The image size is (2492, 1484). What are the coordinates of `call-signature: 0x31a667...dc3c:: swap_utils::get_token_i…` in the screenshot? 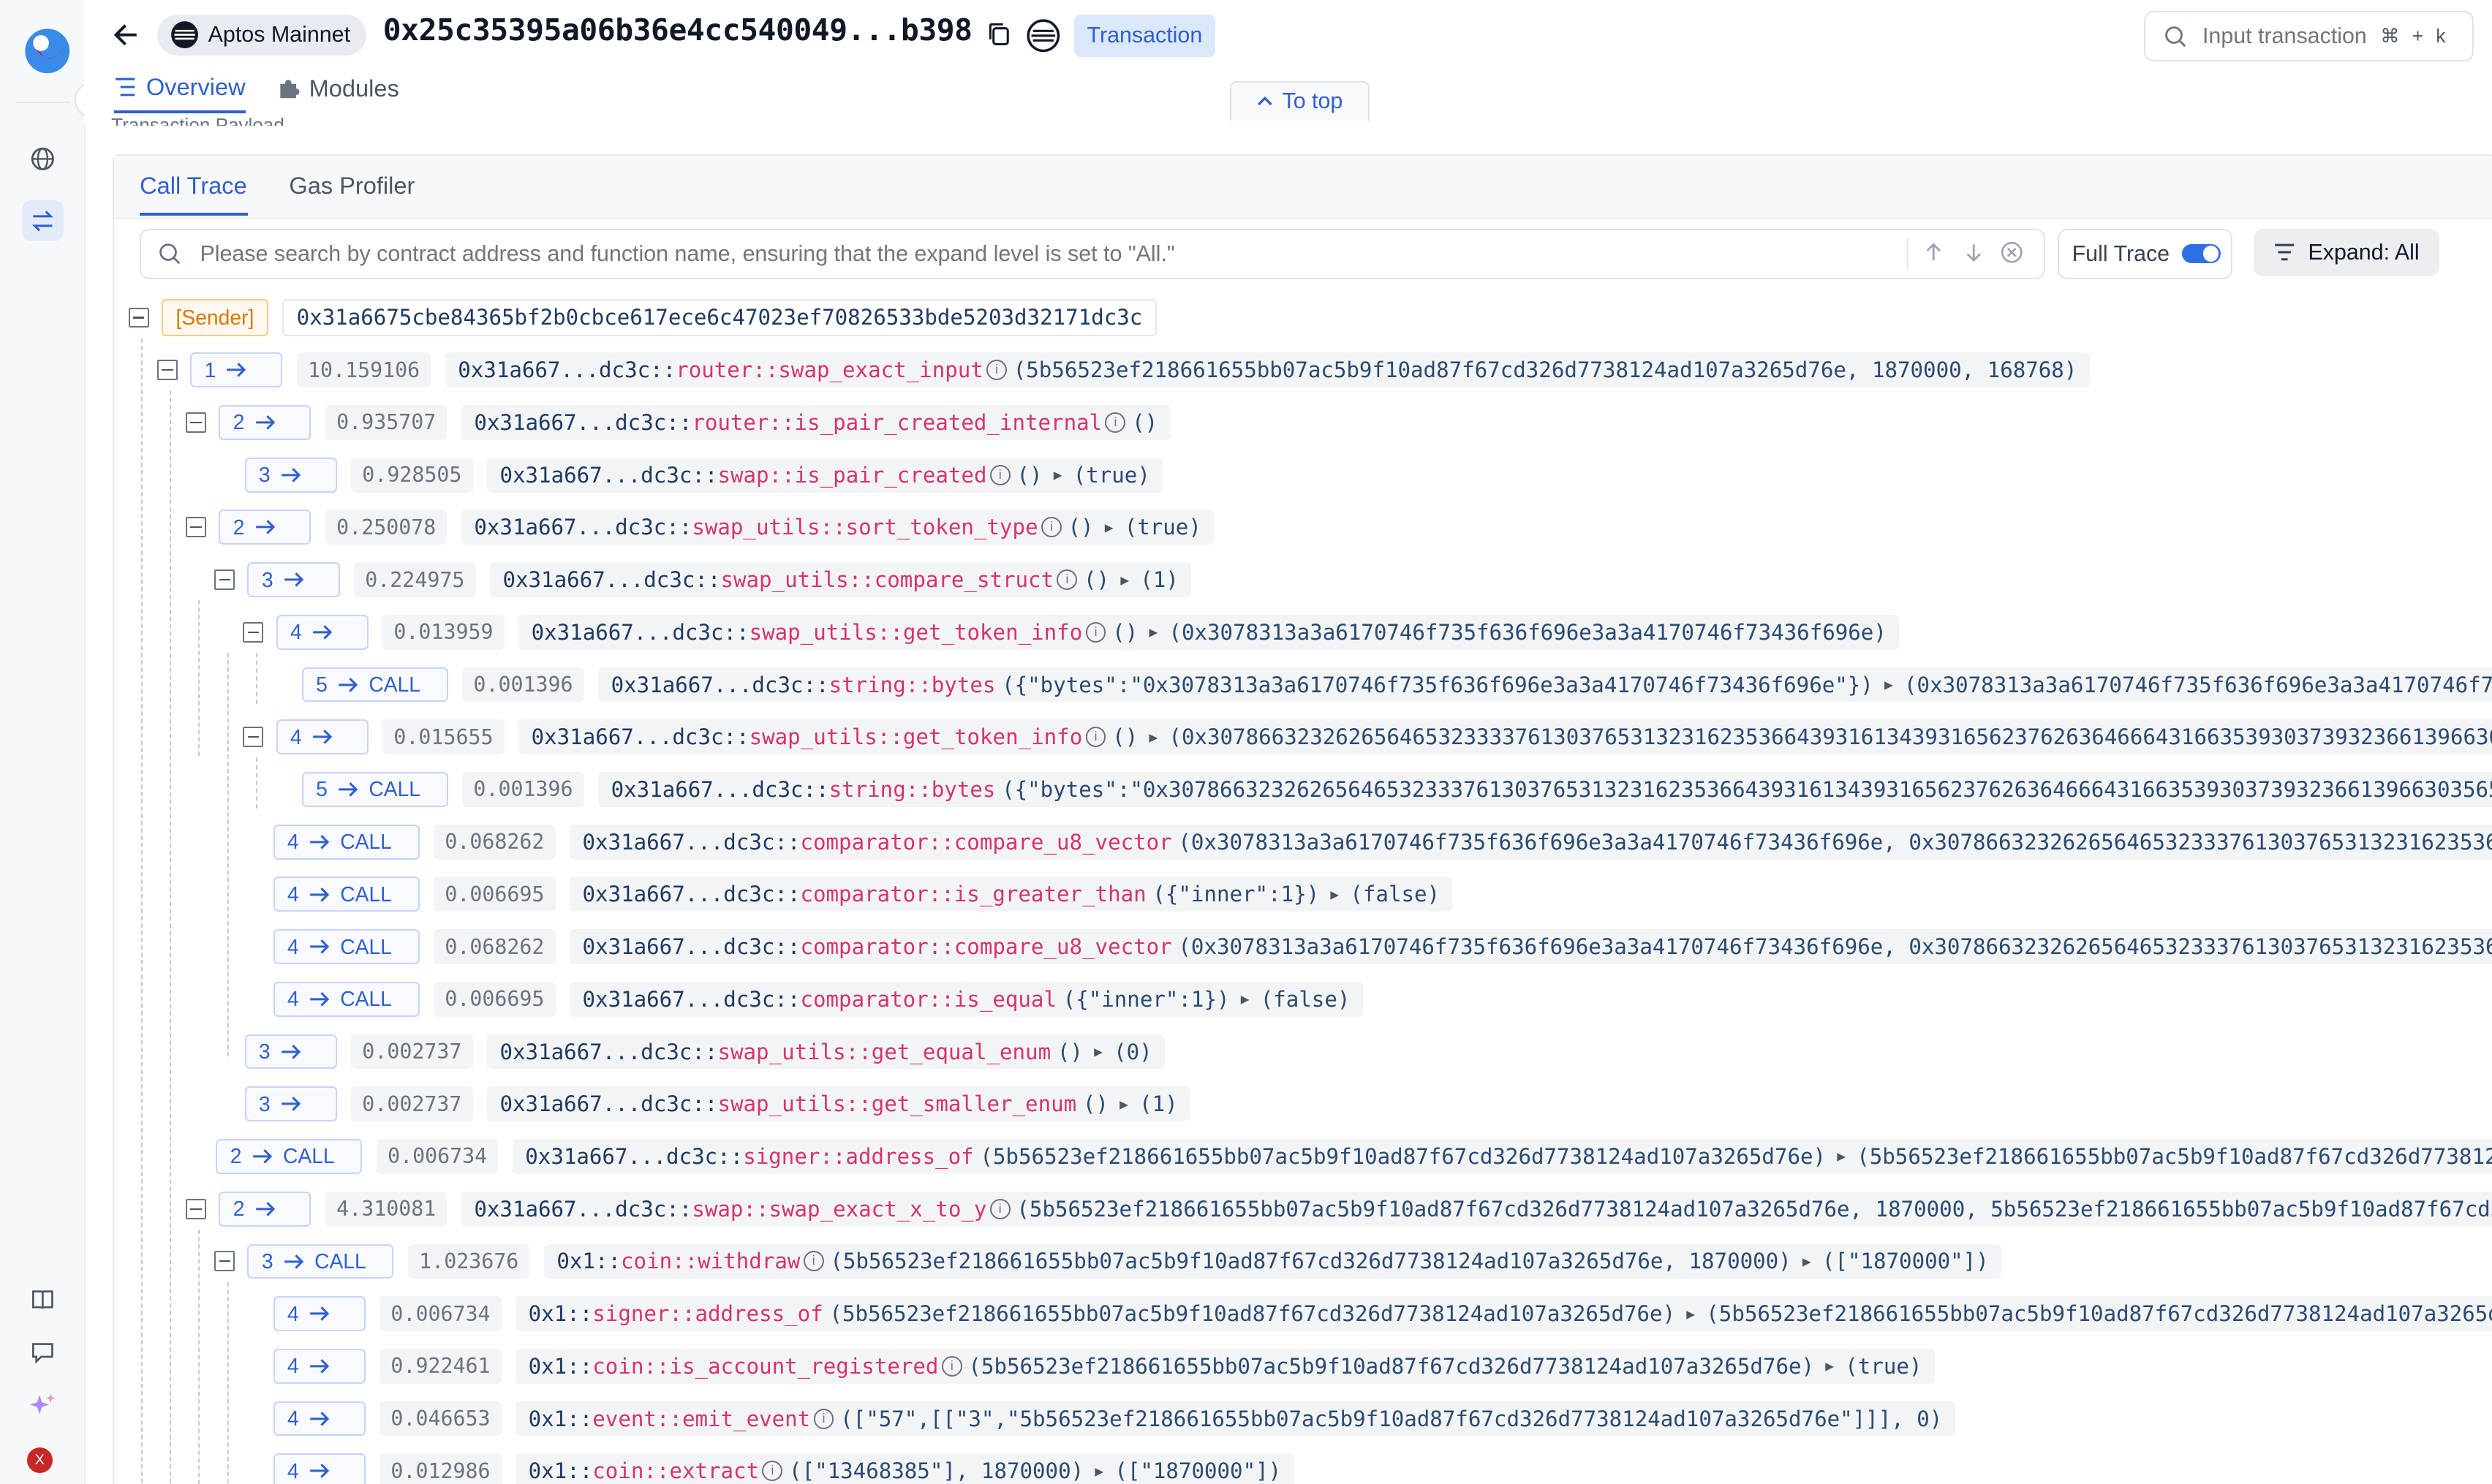 It's located at (1505, 737).